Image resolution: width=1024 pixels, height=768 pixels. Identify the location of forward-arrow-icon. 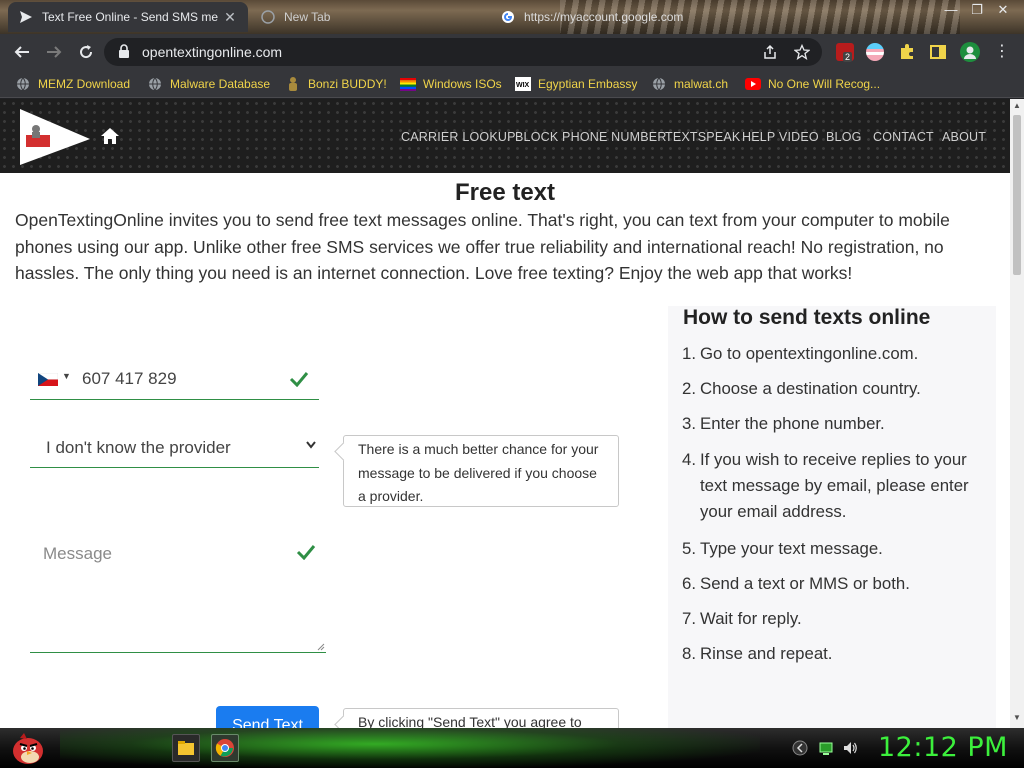
(54, 52).